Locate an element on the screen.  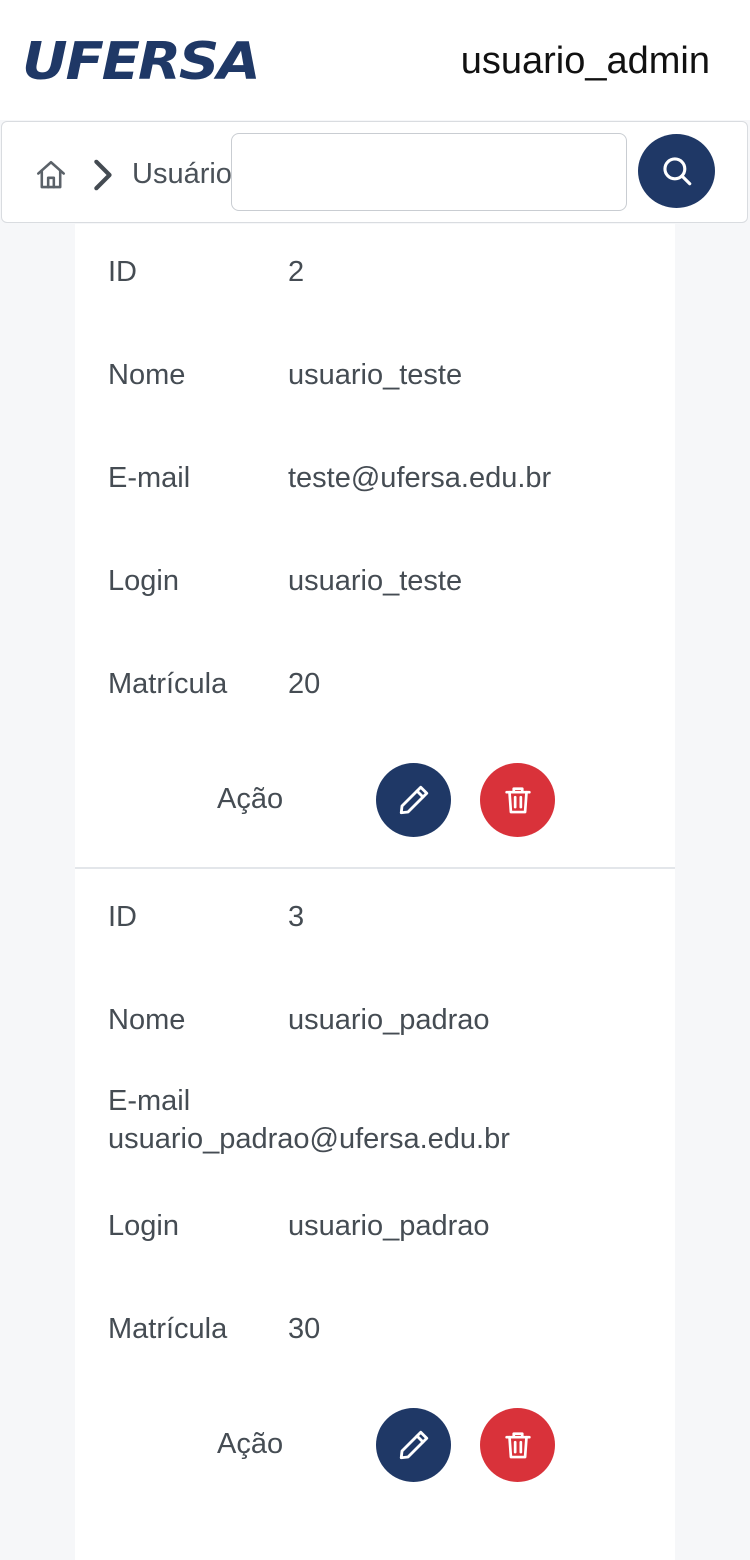
field-row-matricula: Matrícula 20 is located at coordinates (375, 687).